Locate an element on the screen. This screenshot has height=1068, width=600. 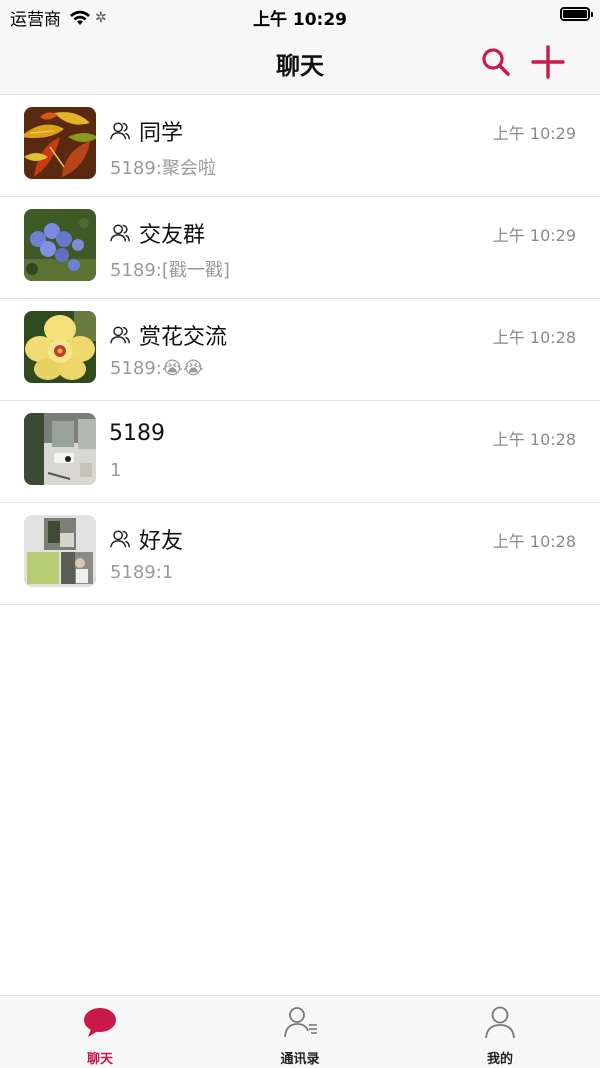
tab-label: 聊天 is located at coordinates (99, 1059).